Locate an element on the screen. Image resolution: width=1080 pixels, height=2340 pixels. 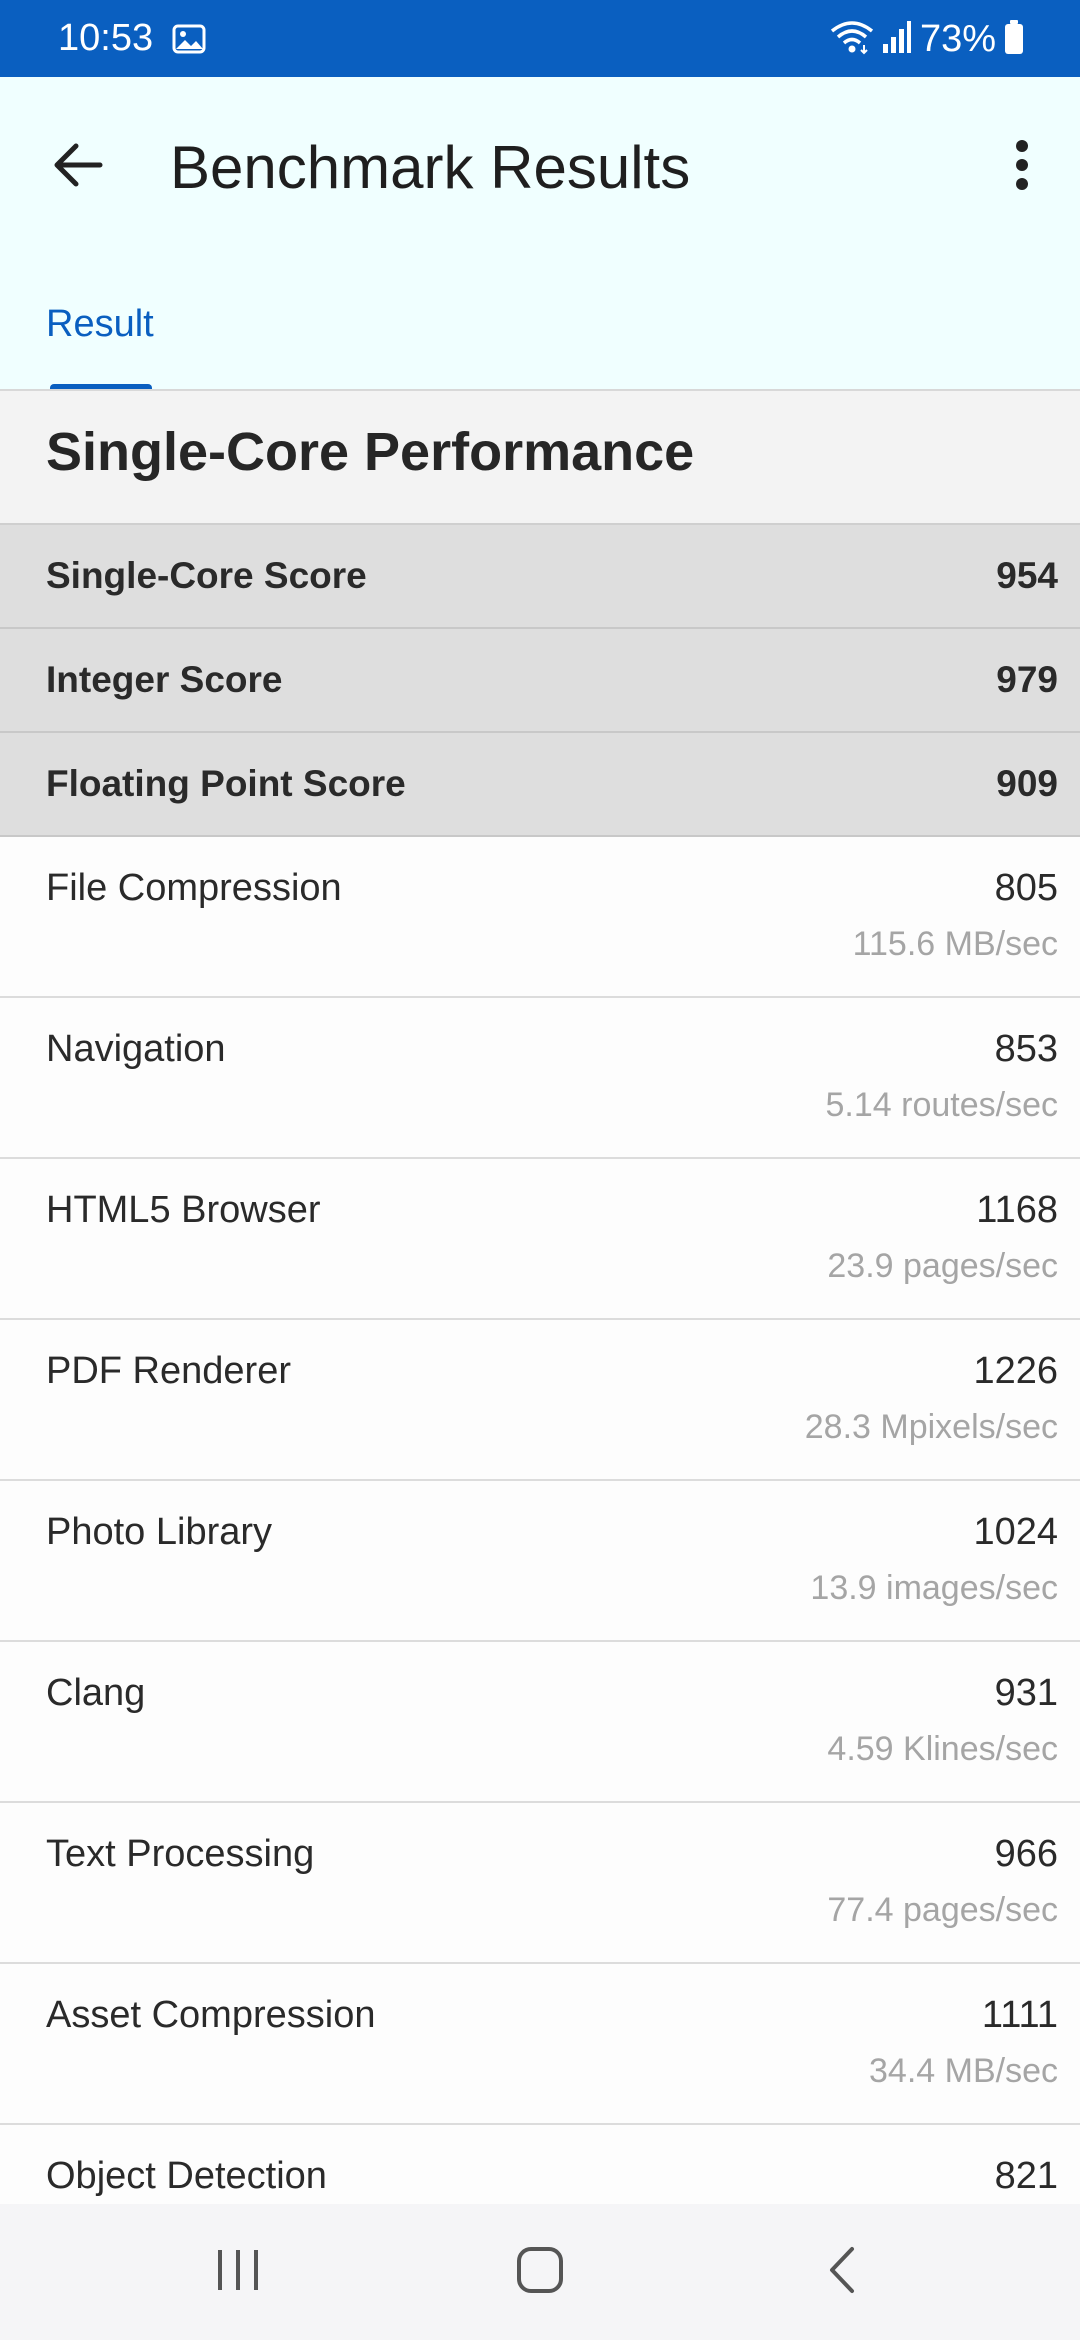
benchmark-score: 966 is located at coordinates (1026, 1854).